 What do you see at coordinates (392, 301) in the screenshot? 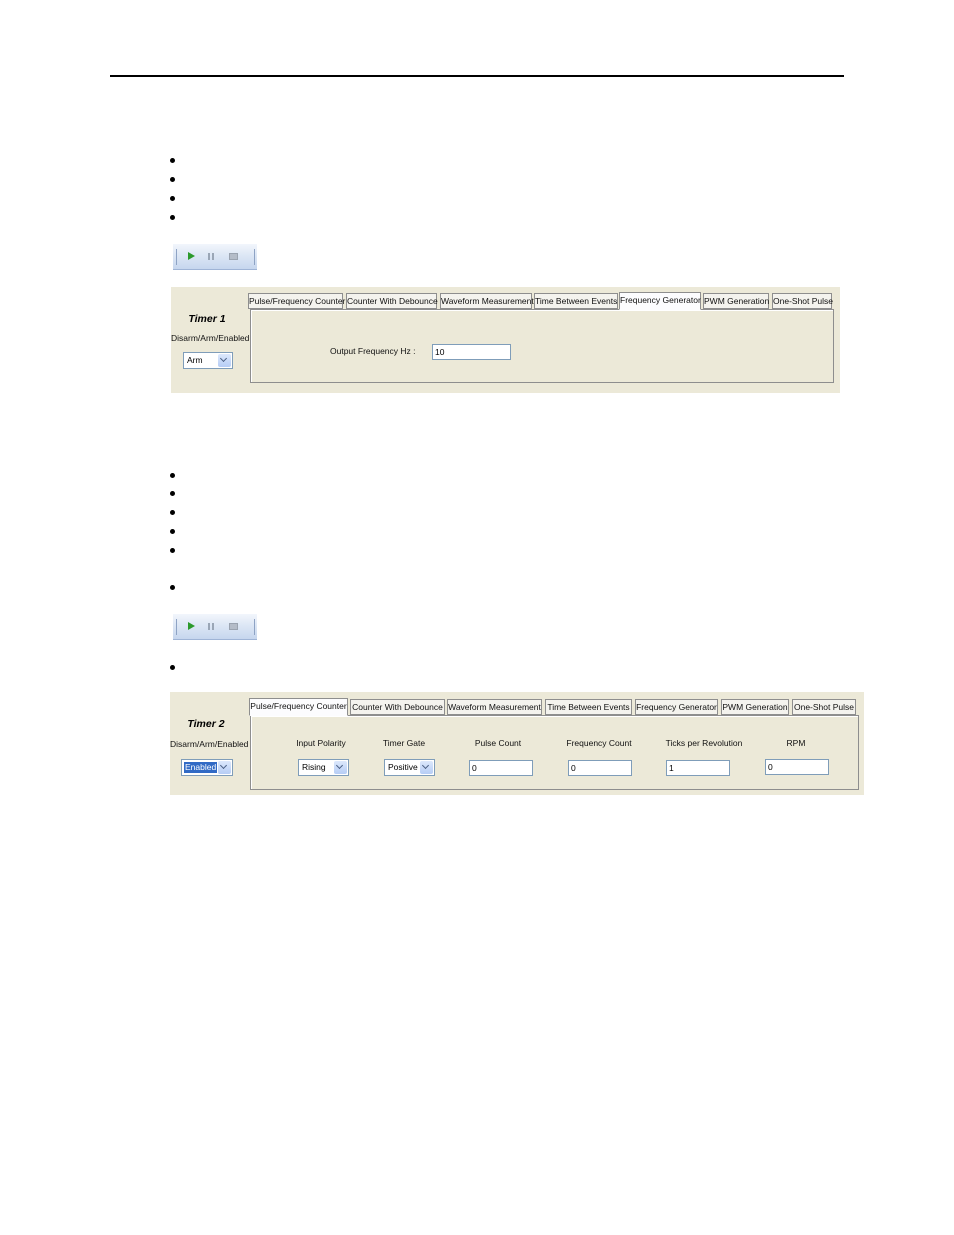
I see `timer1-tab-counter-with-debounce: Counter With Debounce` at bounding box center [392, 301].